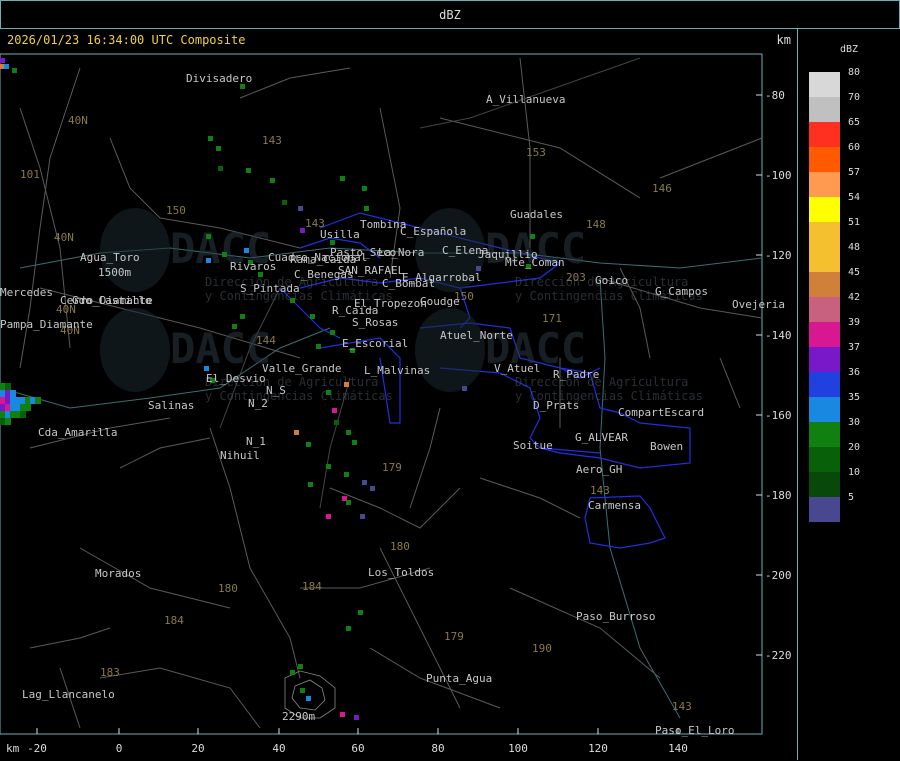 The image size is (900, 761). What do you see at coordinates (236, 378) in the screenshot?
I see `place-label: El_Desvio` at bounding box center [236, 378].